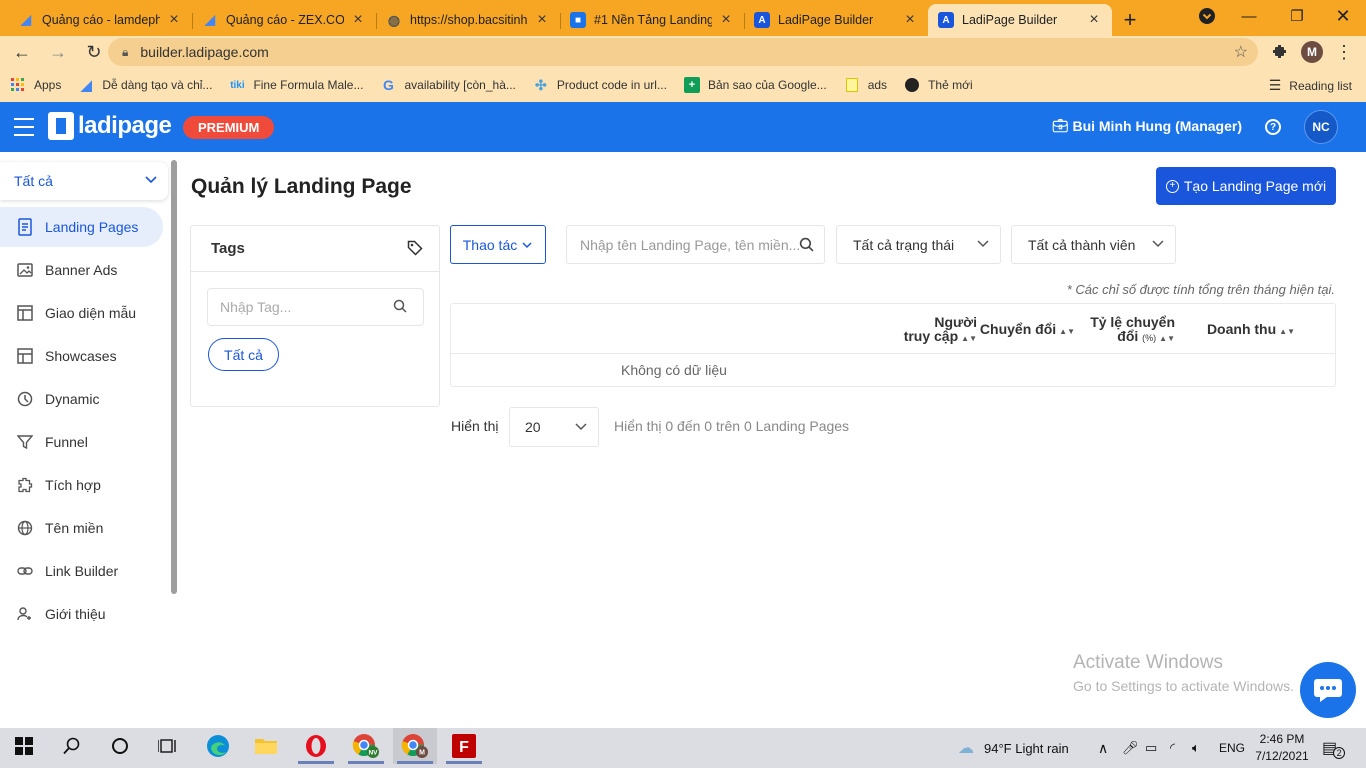 The height and width of the screenshot is (768, 1366). What do you see at coordinates (316, 746) in the screenshot?
I see `opera-browser-icon` at bounding box center [316, 746].